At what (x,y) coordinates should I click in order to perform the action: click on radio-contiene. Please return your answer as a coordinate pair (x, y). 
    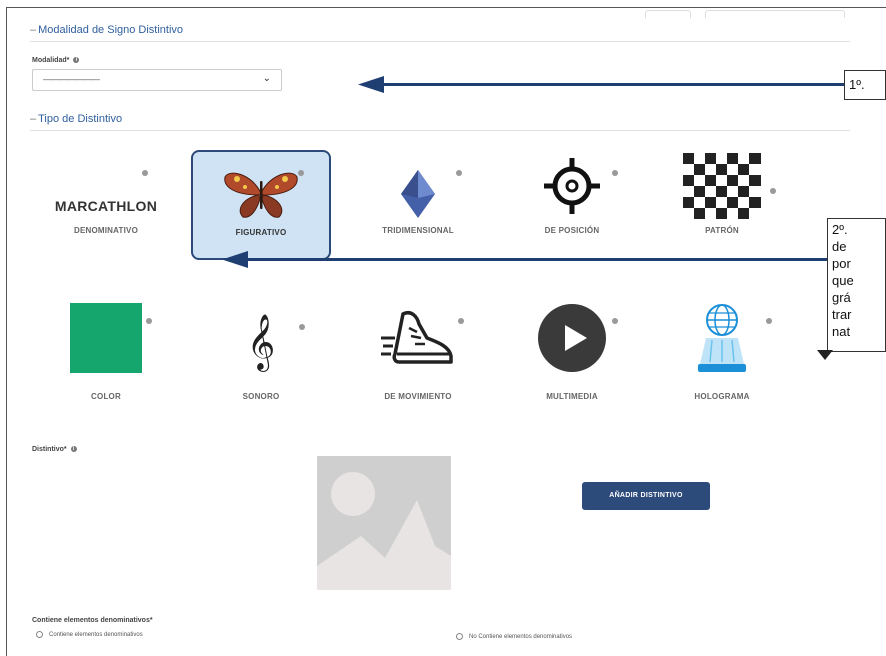
    Looking at the image, I should click on (39, 634).